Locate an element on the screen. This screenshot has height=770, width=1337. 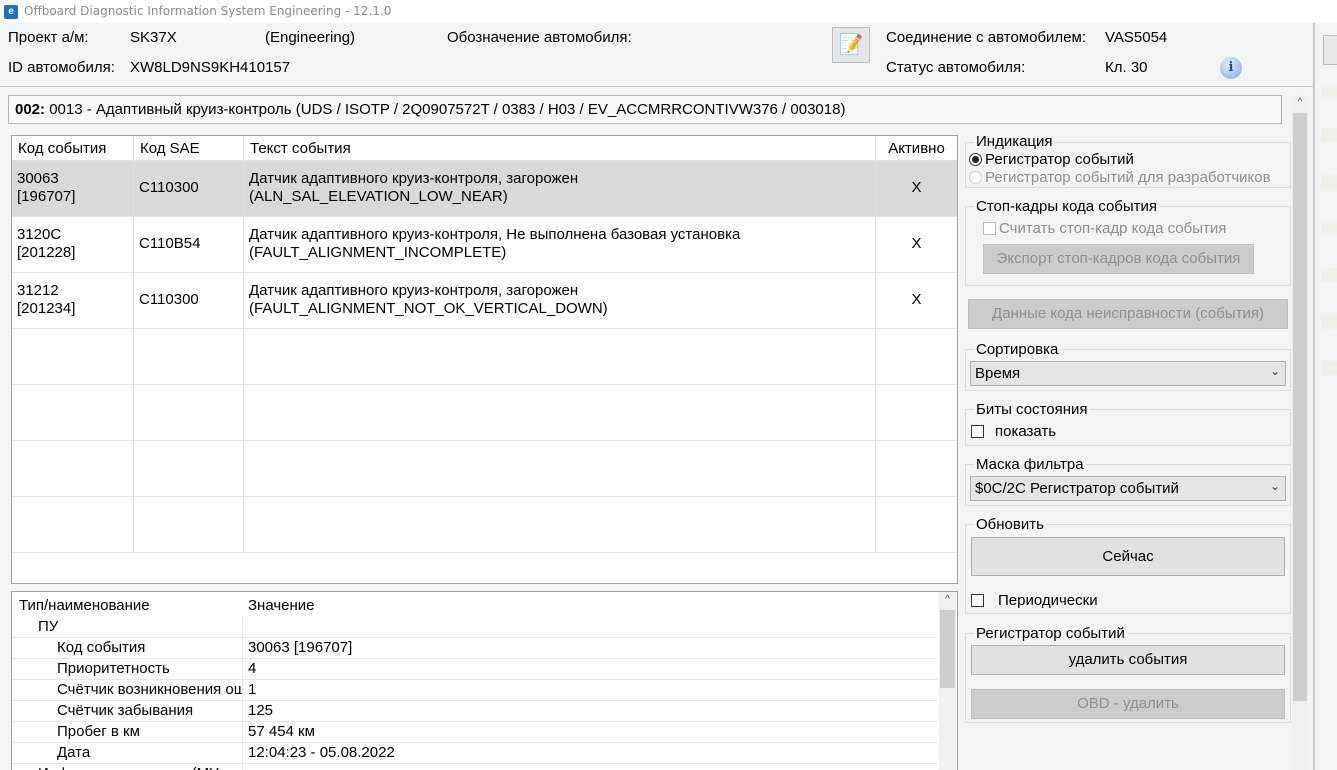
fault-code-data-button: Данные кода неисправности (события) is located at coordinates (1128, 314).